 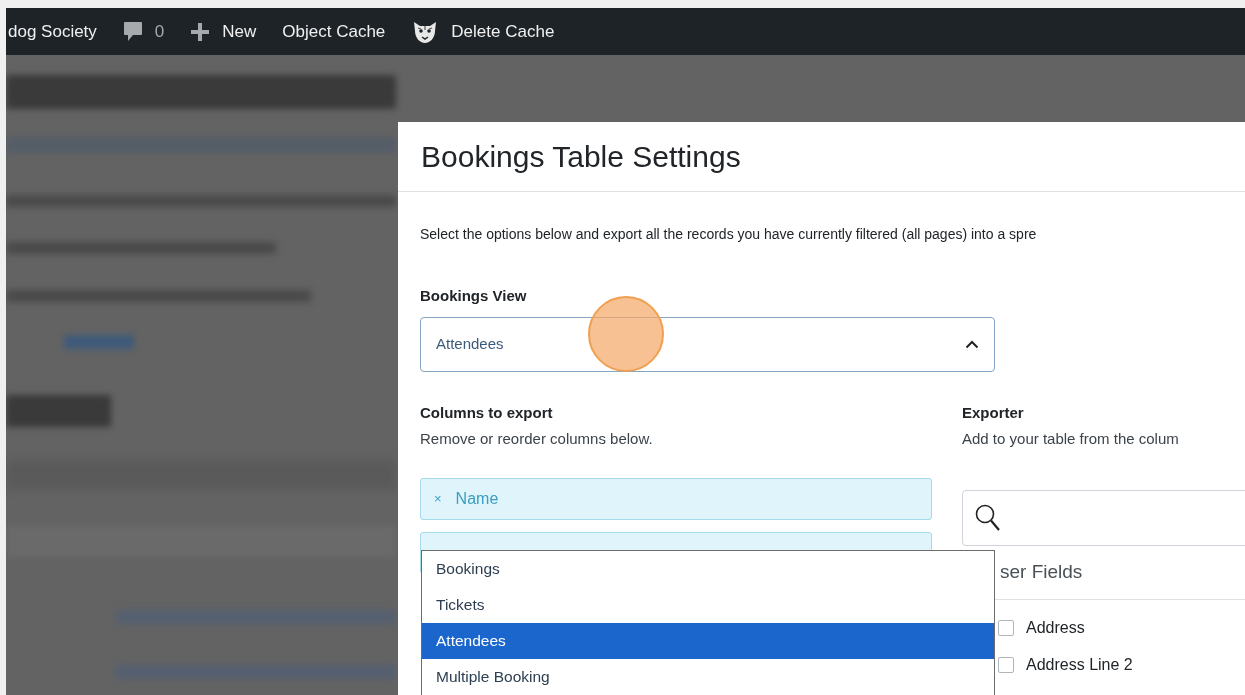 I want to click on section-title: Columns to export, so click(x=487, y=412).